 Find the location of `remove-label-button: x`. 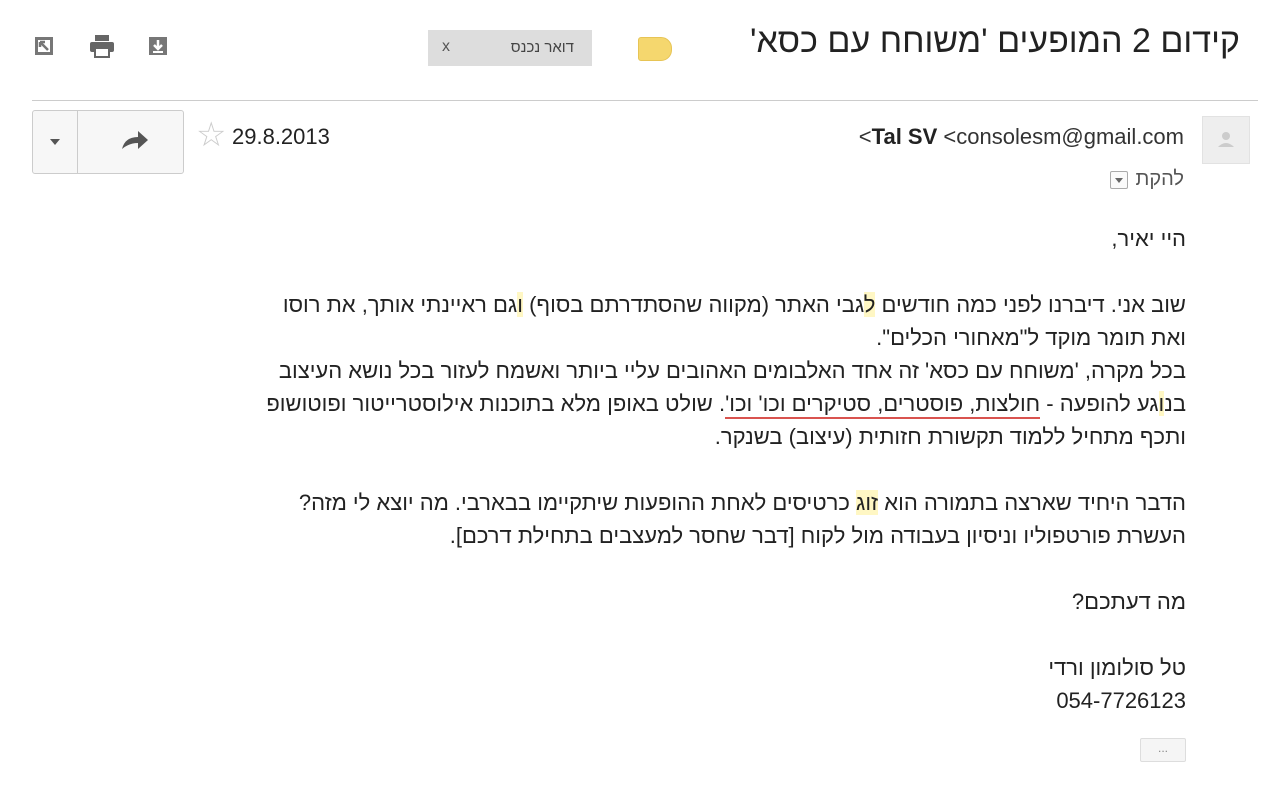

remove-label-button: x is located at coordinates (446, 47).